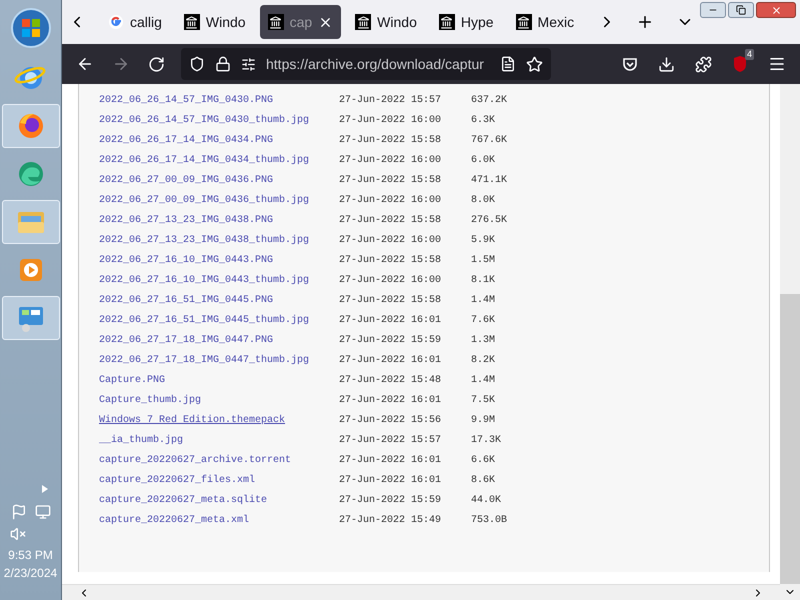 The width and height of the screenshot is (800, 600). I want to click on file-size: 637.2K, so click(489, 101).